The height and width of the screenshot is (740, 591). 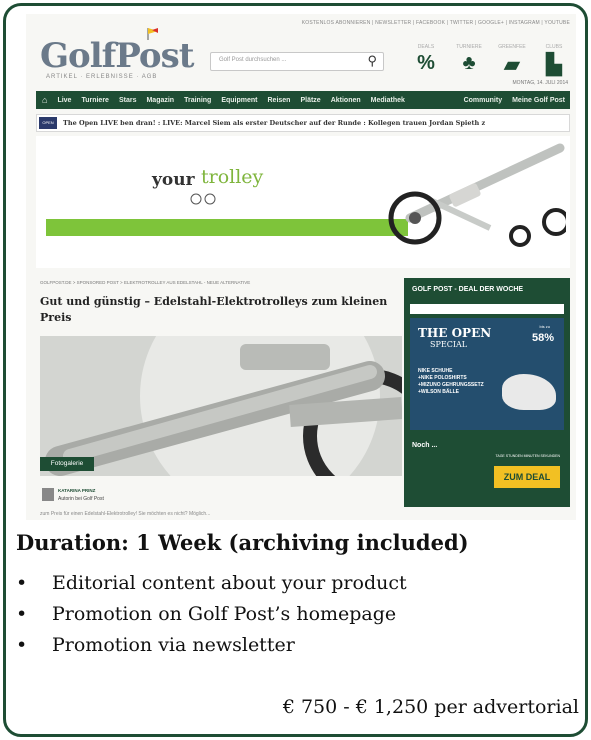 I want to click on wheels-logo-icon, so click(x=203, y=199).